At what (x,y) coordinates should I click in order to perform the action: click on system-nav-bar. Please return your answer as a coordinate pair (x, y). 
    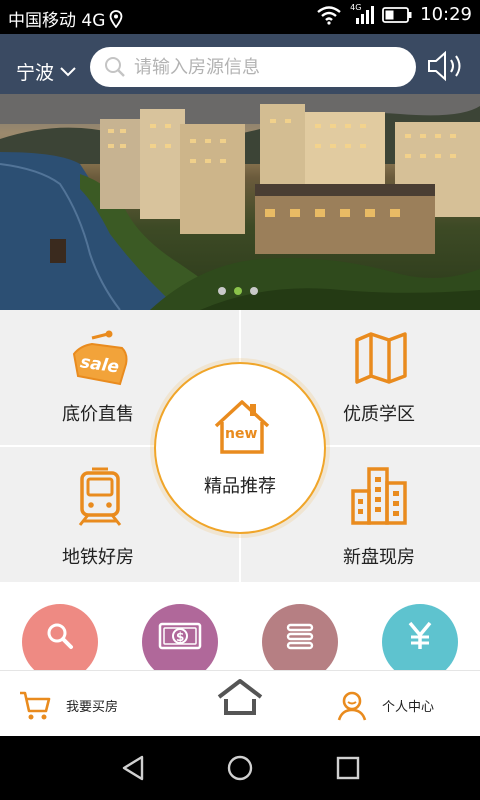
    Looking at the image, I should click on (240, 768).